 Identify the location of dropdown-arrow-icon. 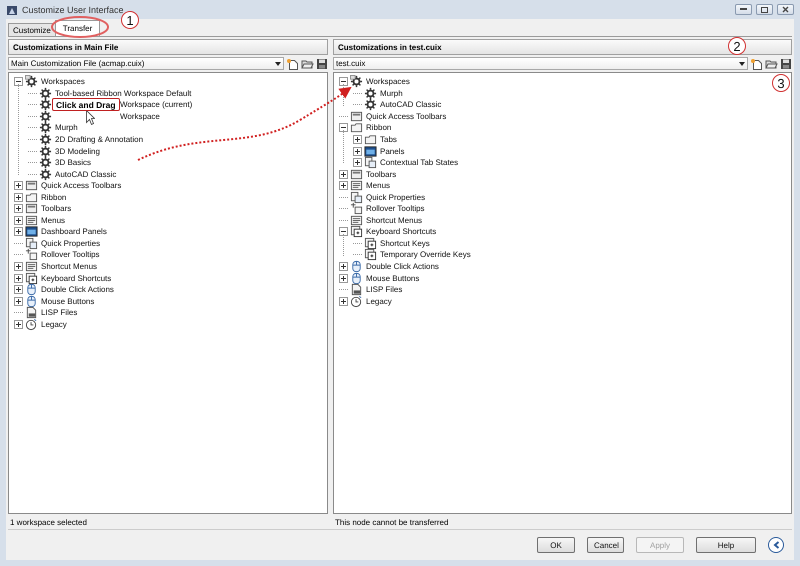
(278, 64).